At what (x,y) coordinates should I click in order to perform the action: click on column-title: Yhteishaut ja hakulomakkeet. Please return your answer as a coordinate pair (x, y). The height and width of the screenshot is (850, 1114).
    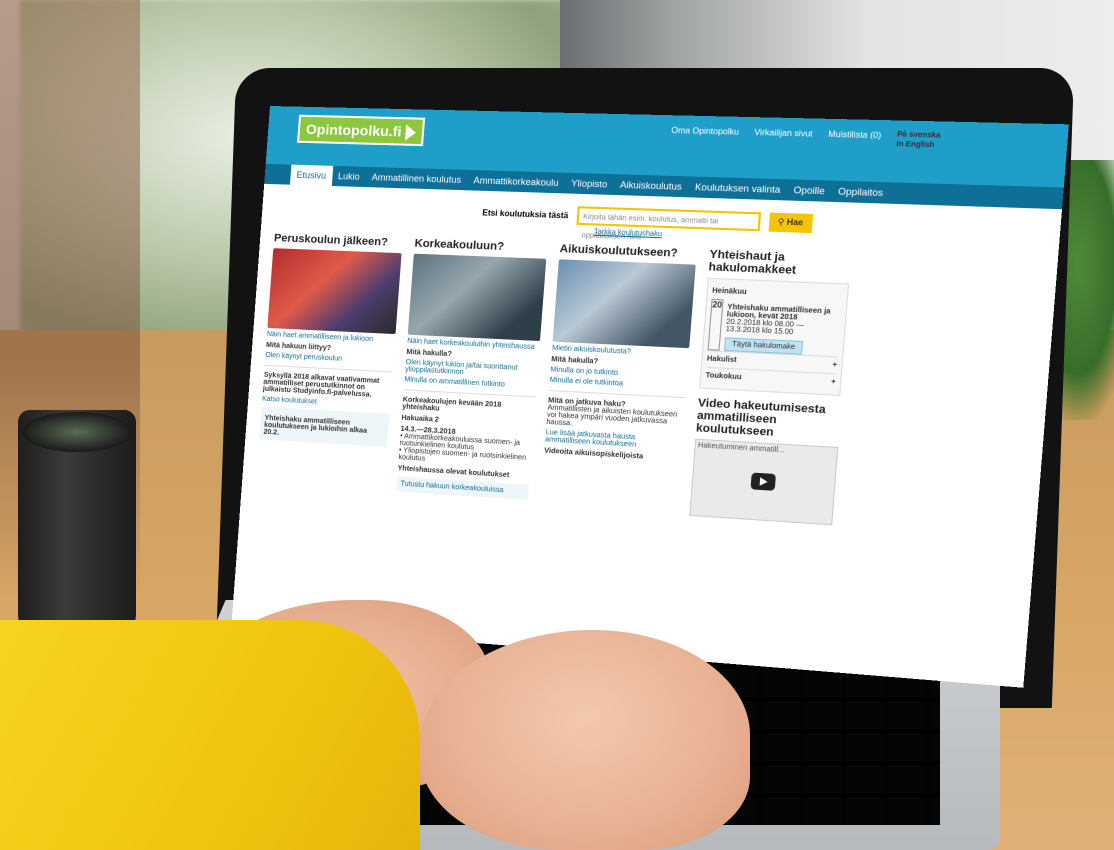
    Looking at the image, I should click on (752, 263).